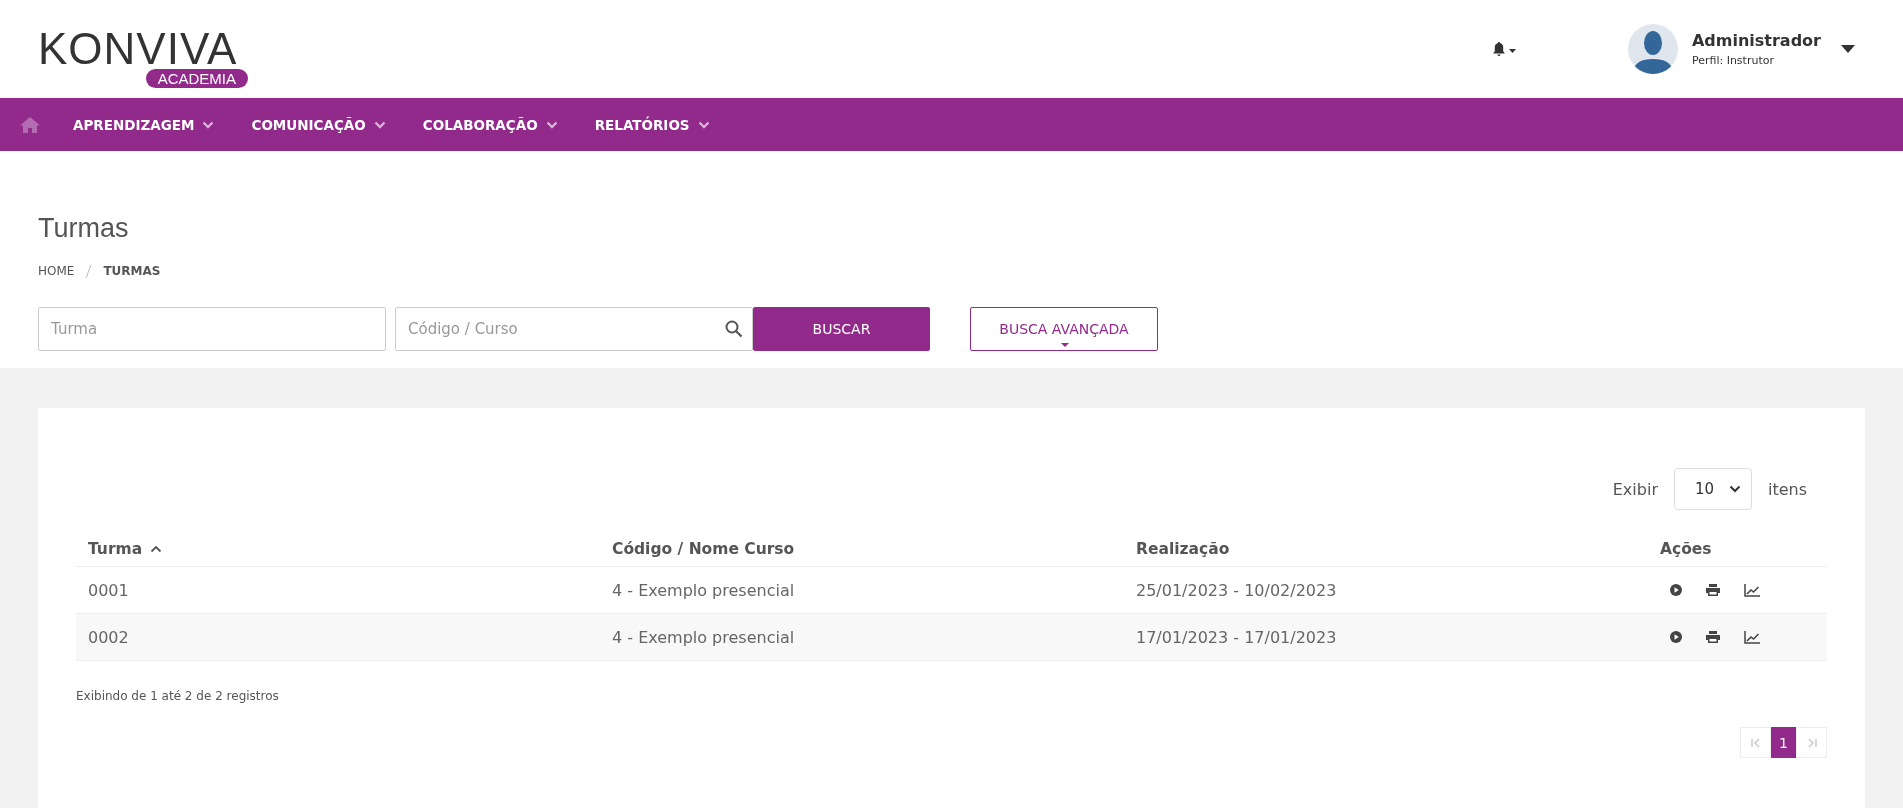 This screenshot has width=1903, height=808. I want to click on notifications-button, so click(1504, 49).